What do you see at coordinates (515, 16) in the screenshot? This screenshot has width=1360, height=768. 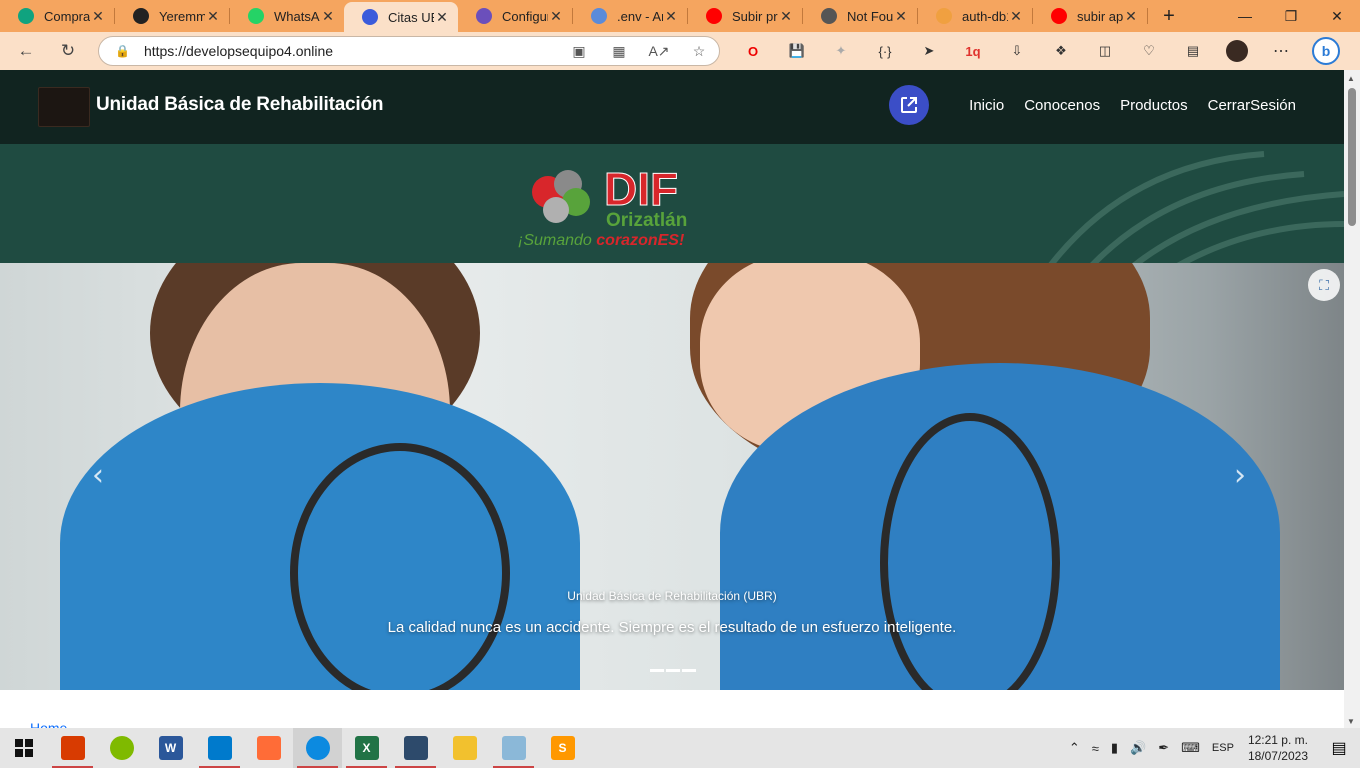 I see `browser-tab: Configur ✕` at bounding box center [515, 16].